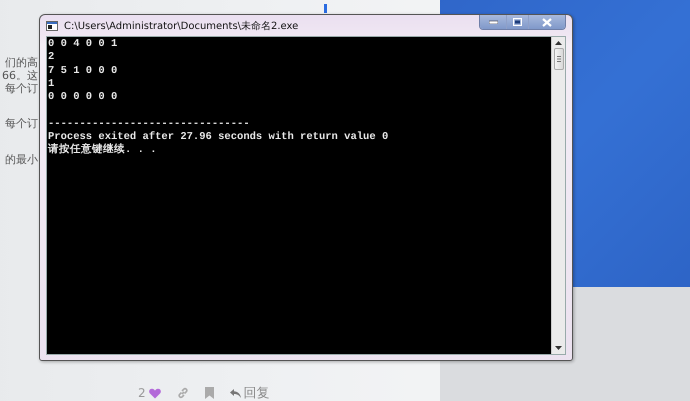 This screenshot has height=401, width=690. Describe the element at coordinates (83, 97) in the screenshot. I see `console-line: 0 0 0 0 0 0` at that location.